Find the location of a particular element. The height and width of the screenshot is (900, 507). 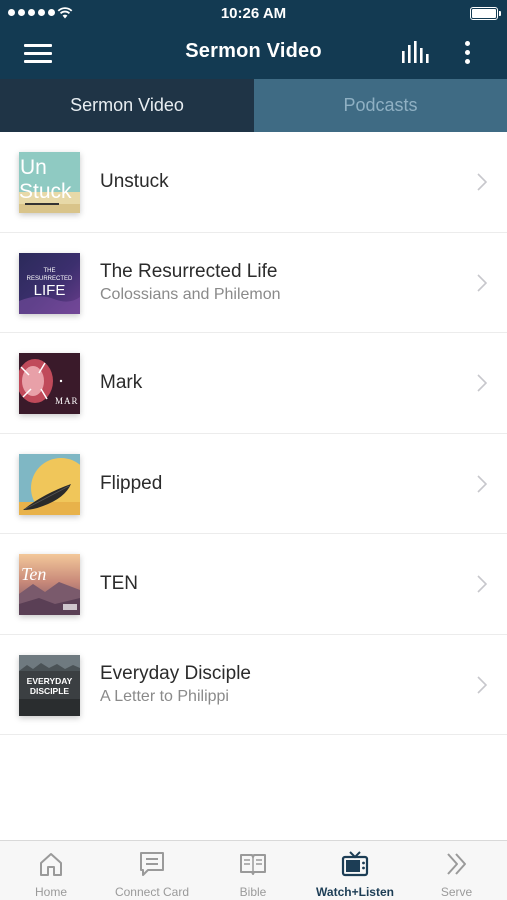

tab-watch-listen-label: Watch+Listen is located at coordinates (355, 892).